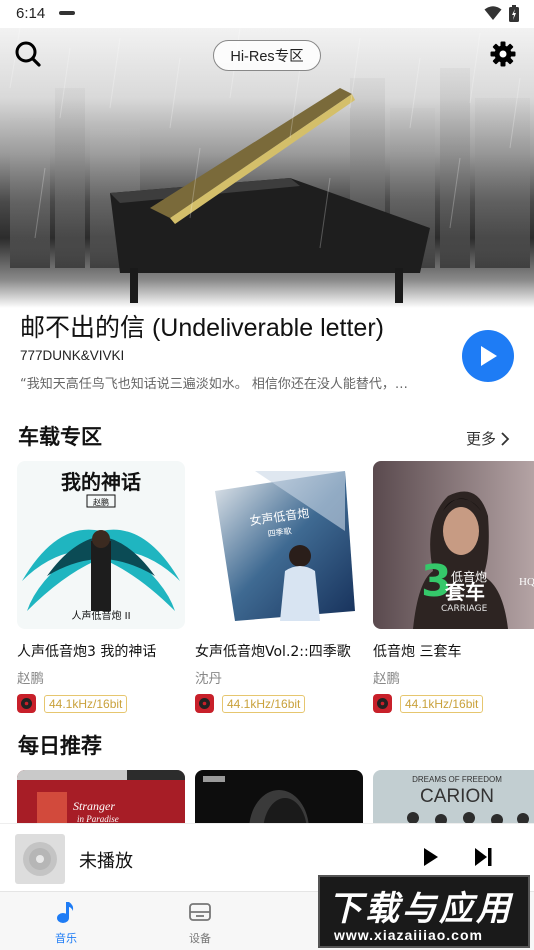 The width and height of the screenshot is (534, 950). I want to click on album-title: 低音炮 三套车, so click(417, 652).